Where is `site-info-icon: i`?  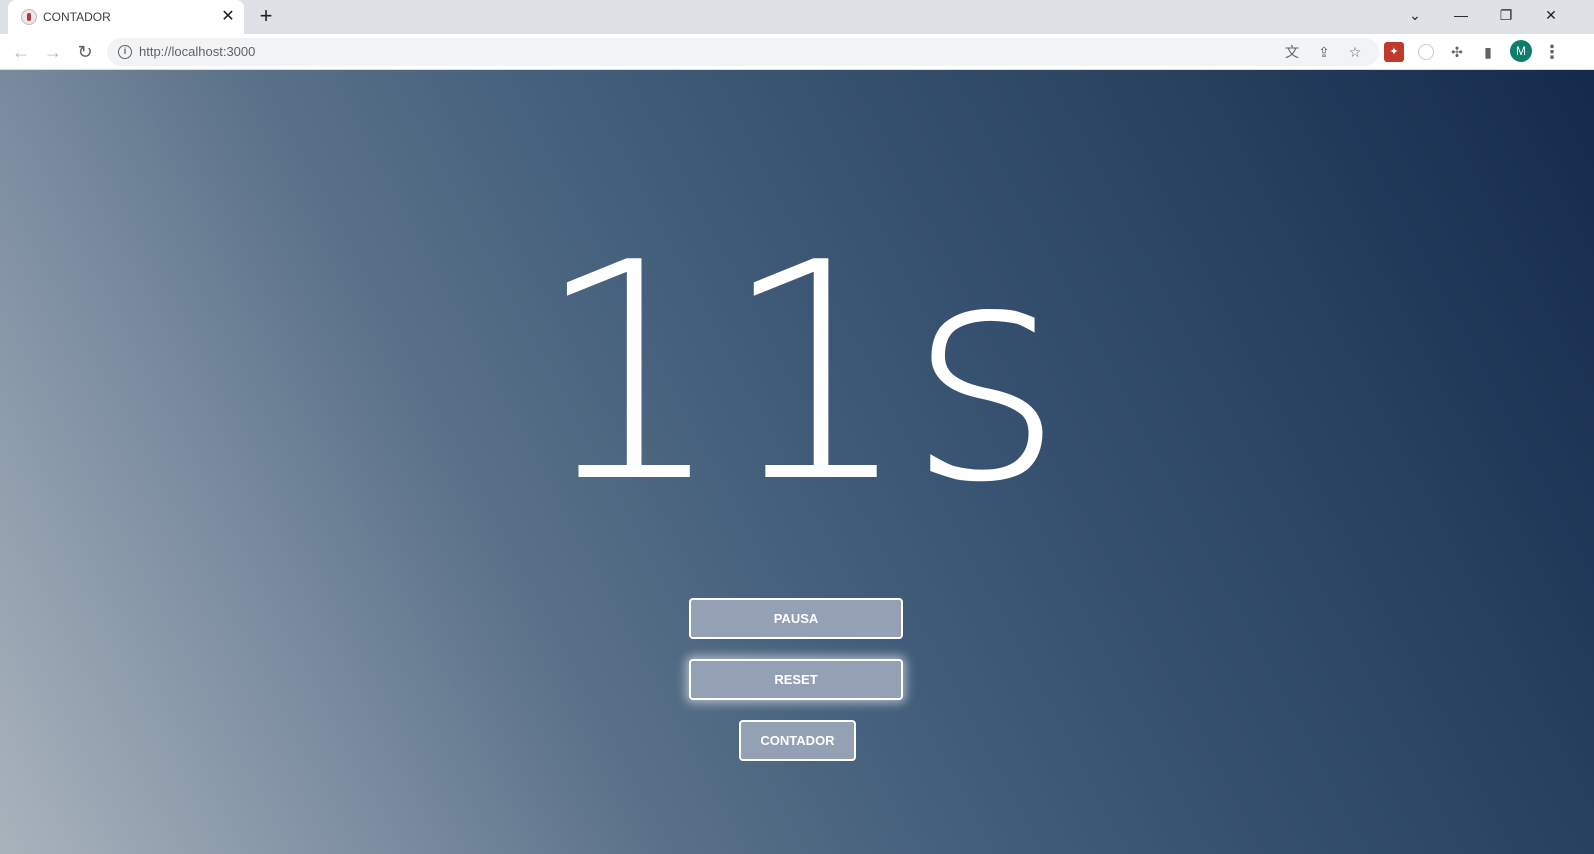 site-info-icon: i is located at coordinates (125, 52).